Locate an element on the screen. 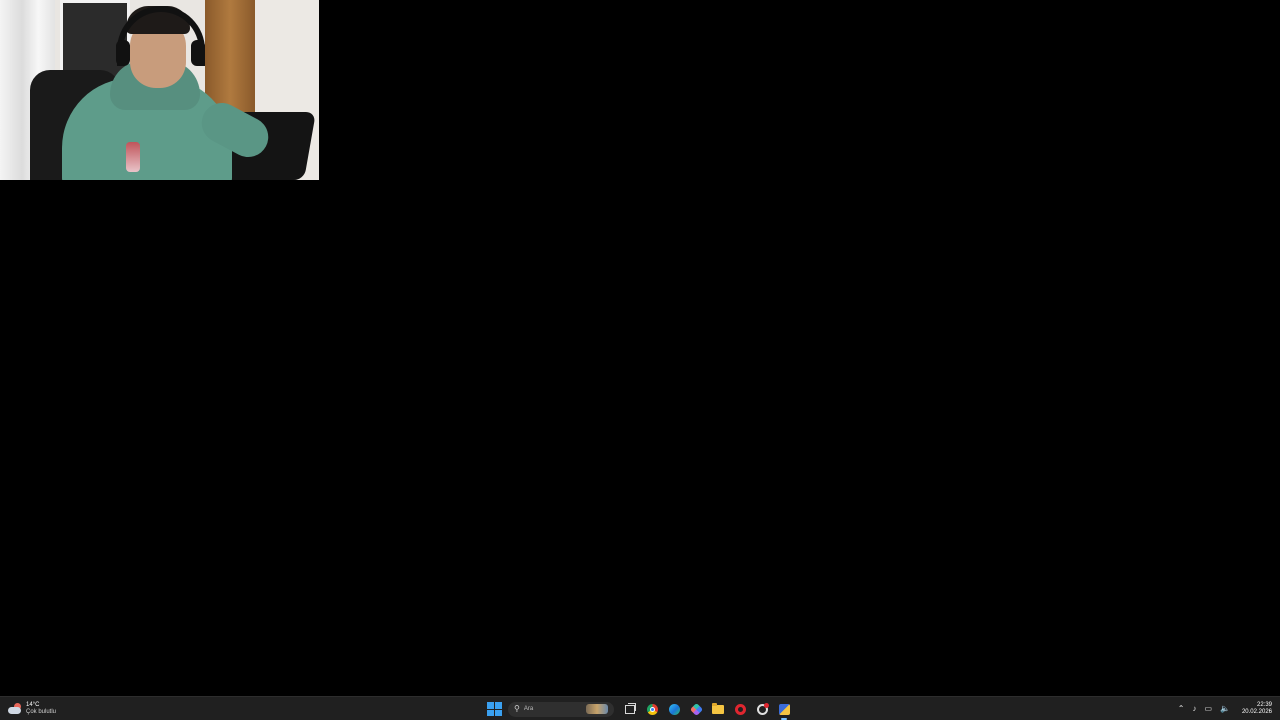 The image size is (1280, 720). edge-taskbar-button is located at coordinates (674, 709).